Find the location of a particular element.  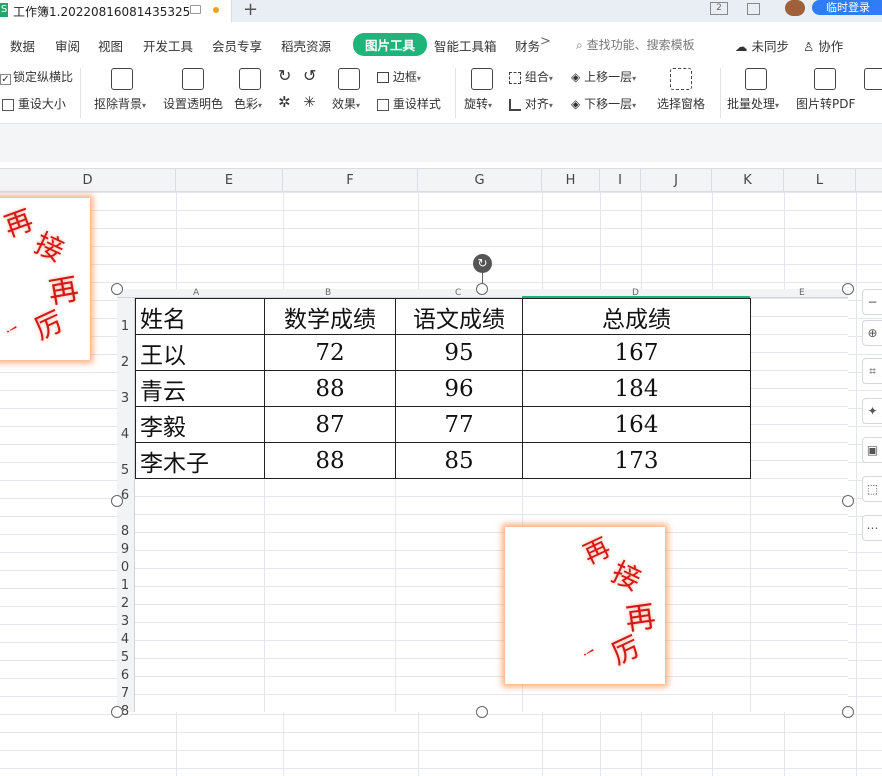

new-tab-button: + is located at coordinates (250, 10).